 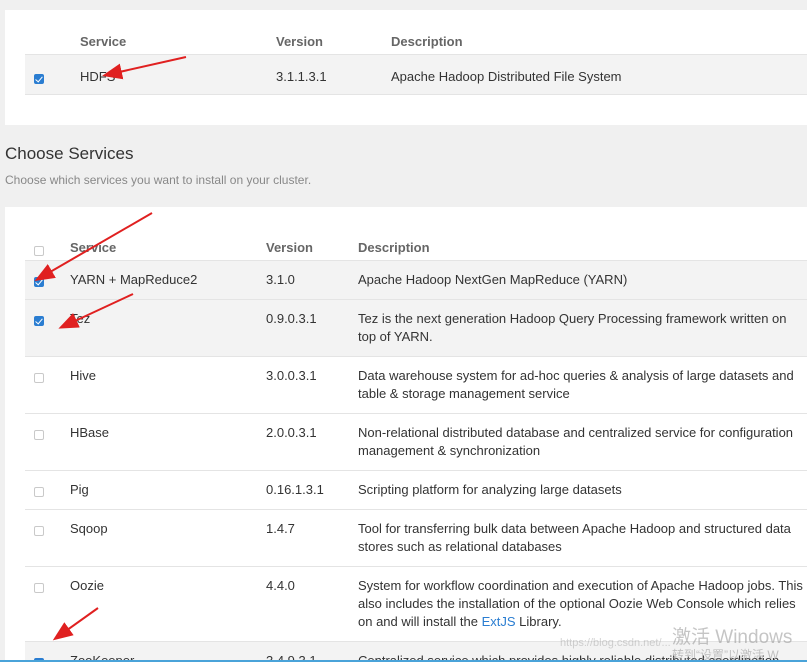 I want to click on service-checkbox-sqoop, so click(x=39, y=531).